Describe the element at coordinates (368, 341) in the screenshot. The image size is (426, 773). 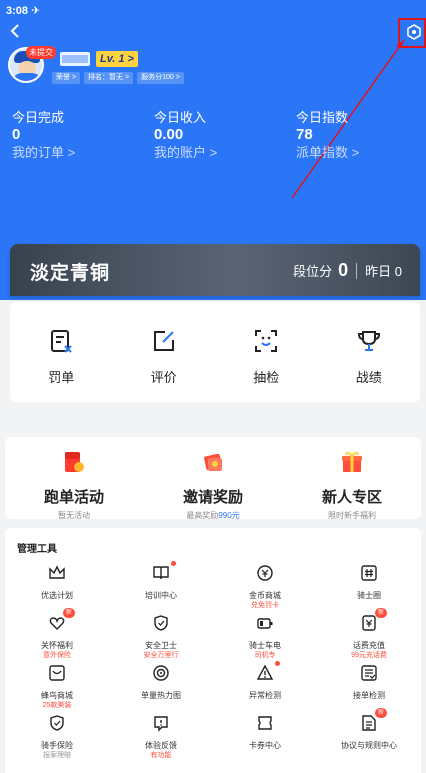
I see `trophy-icon` at that location.